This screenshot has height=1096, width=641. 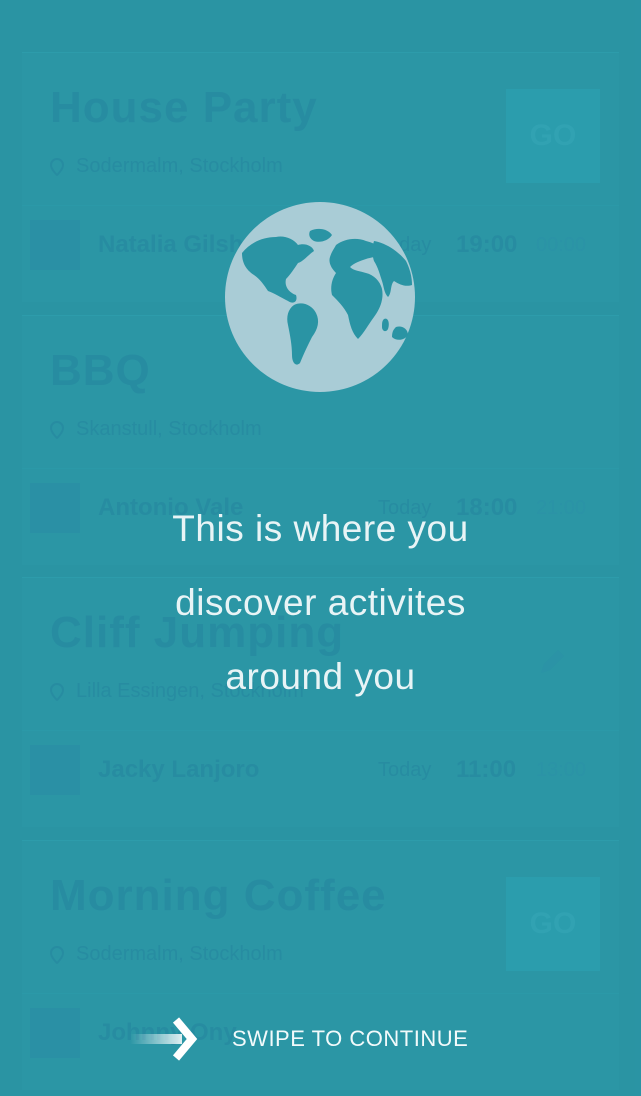 I want to click on message-line-1: This is where you, so click(x=320, y=528).